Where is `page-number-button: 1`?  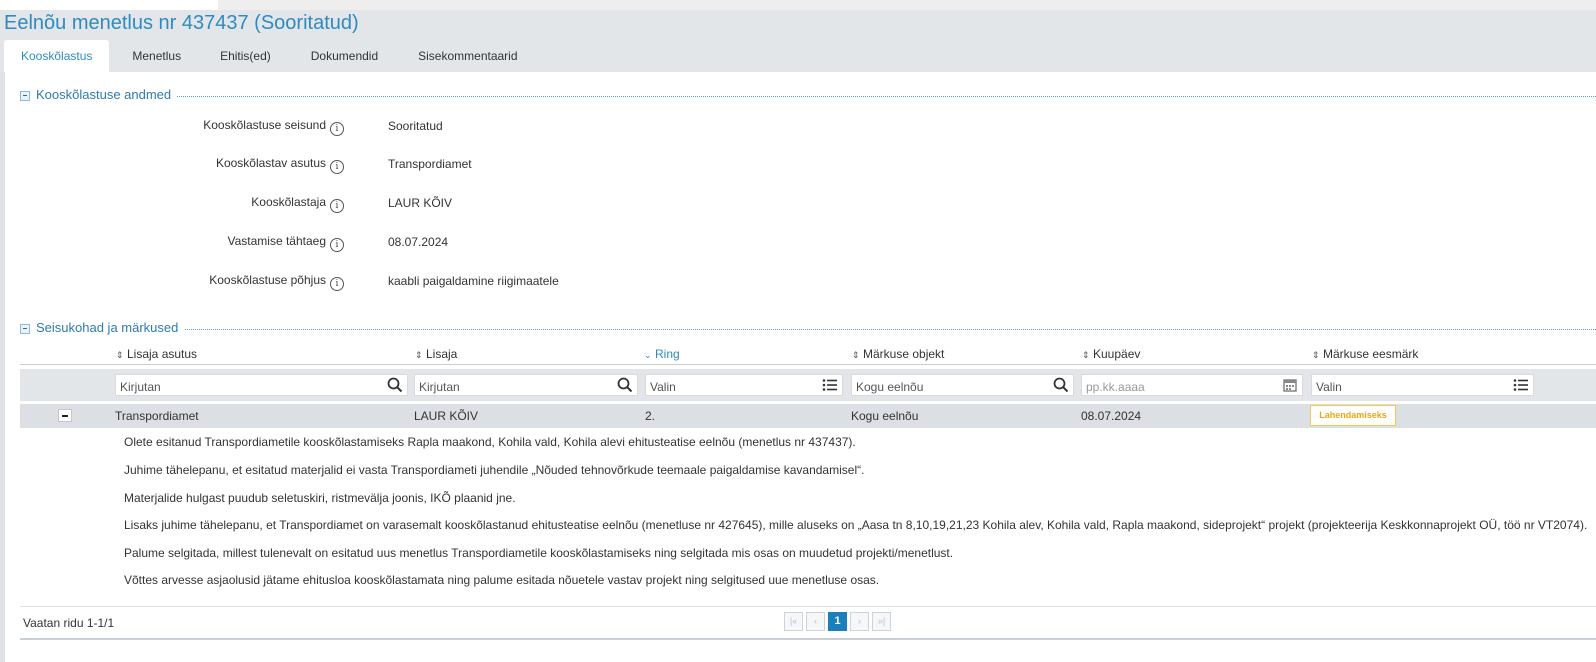
page-number-button: 1 is located at coordinates (837, 621).